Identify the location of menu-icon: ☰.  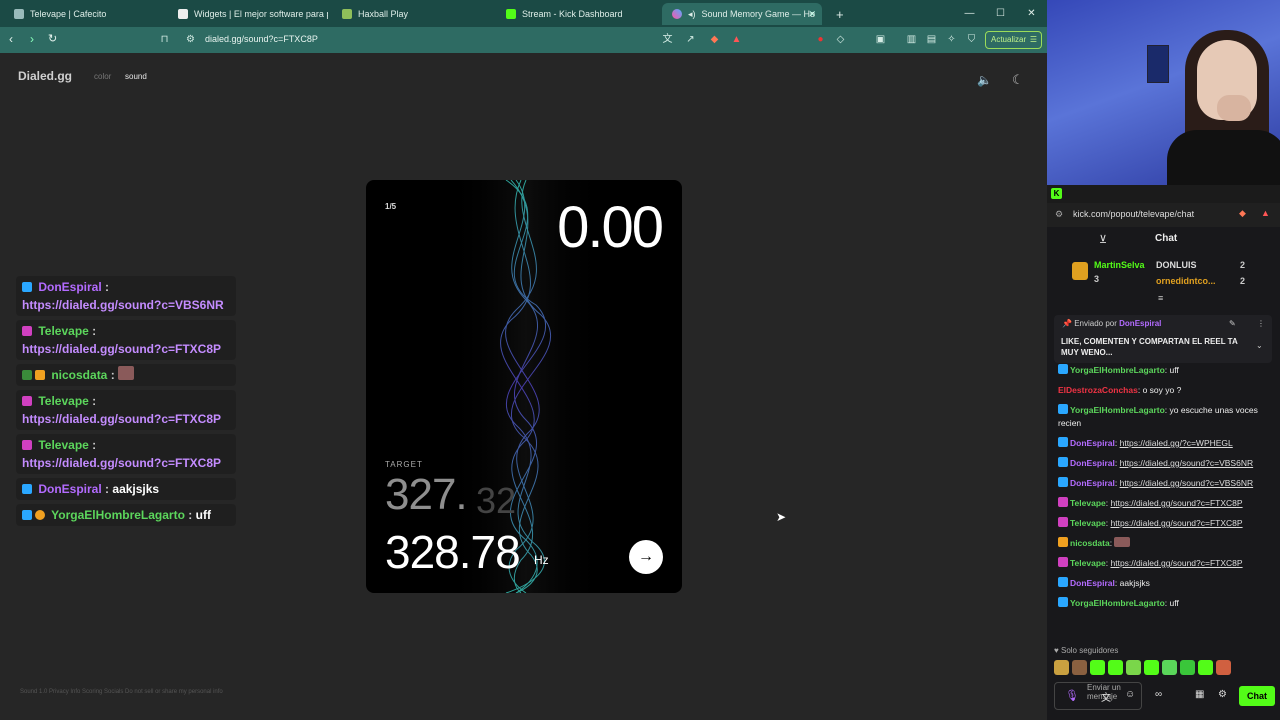
(1033, 39).